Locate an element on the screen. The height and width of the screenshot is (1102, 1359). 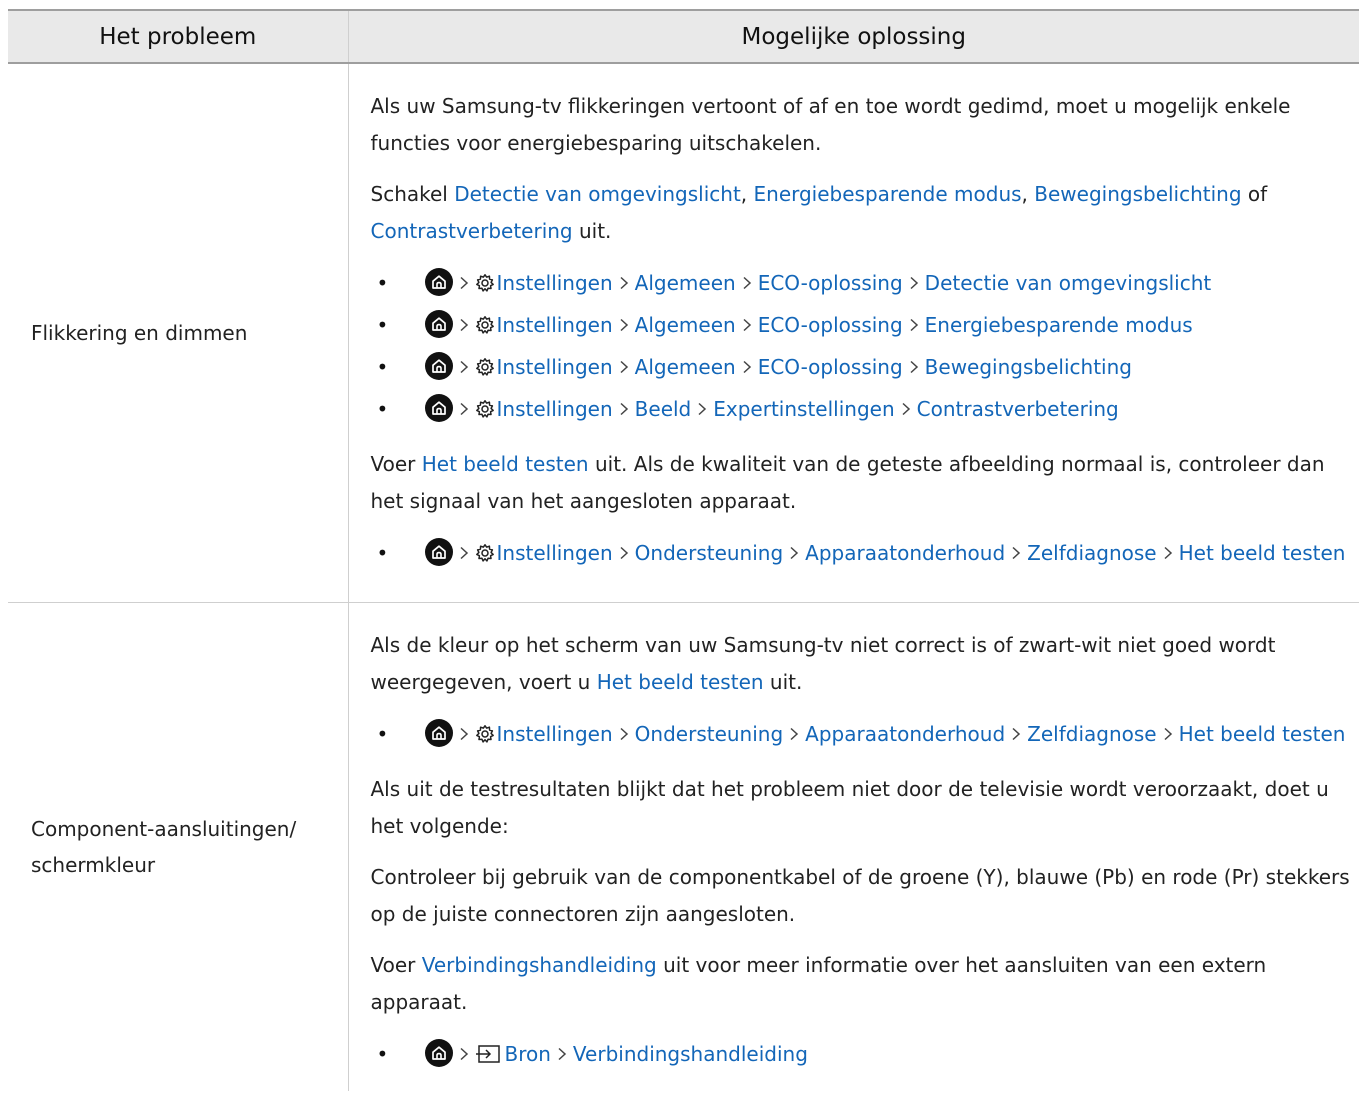
menu-path-list: • Bron Verbindingshandleiding is located at coordinates (865, 1056).